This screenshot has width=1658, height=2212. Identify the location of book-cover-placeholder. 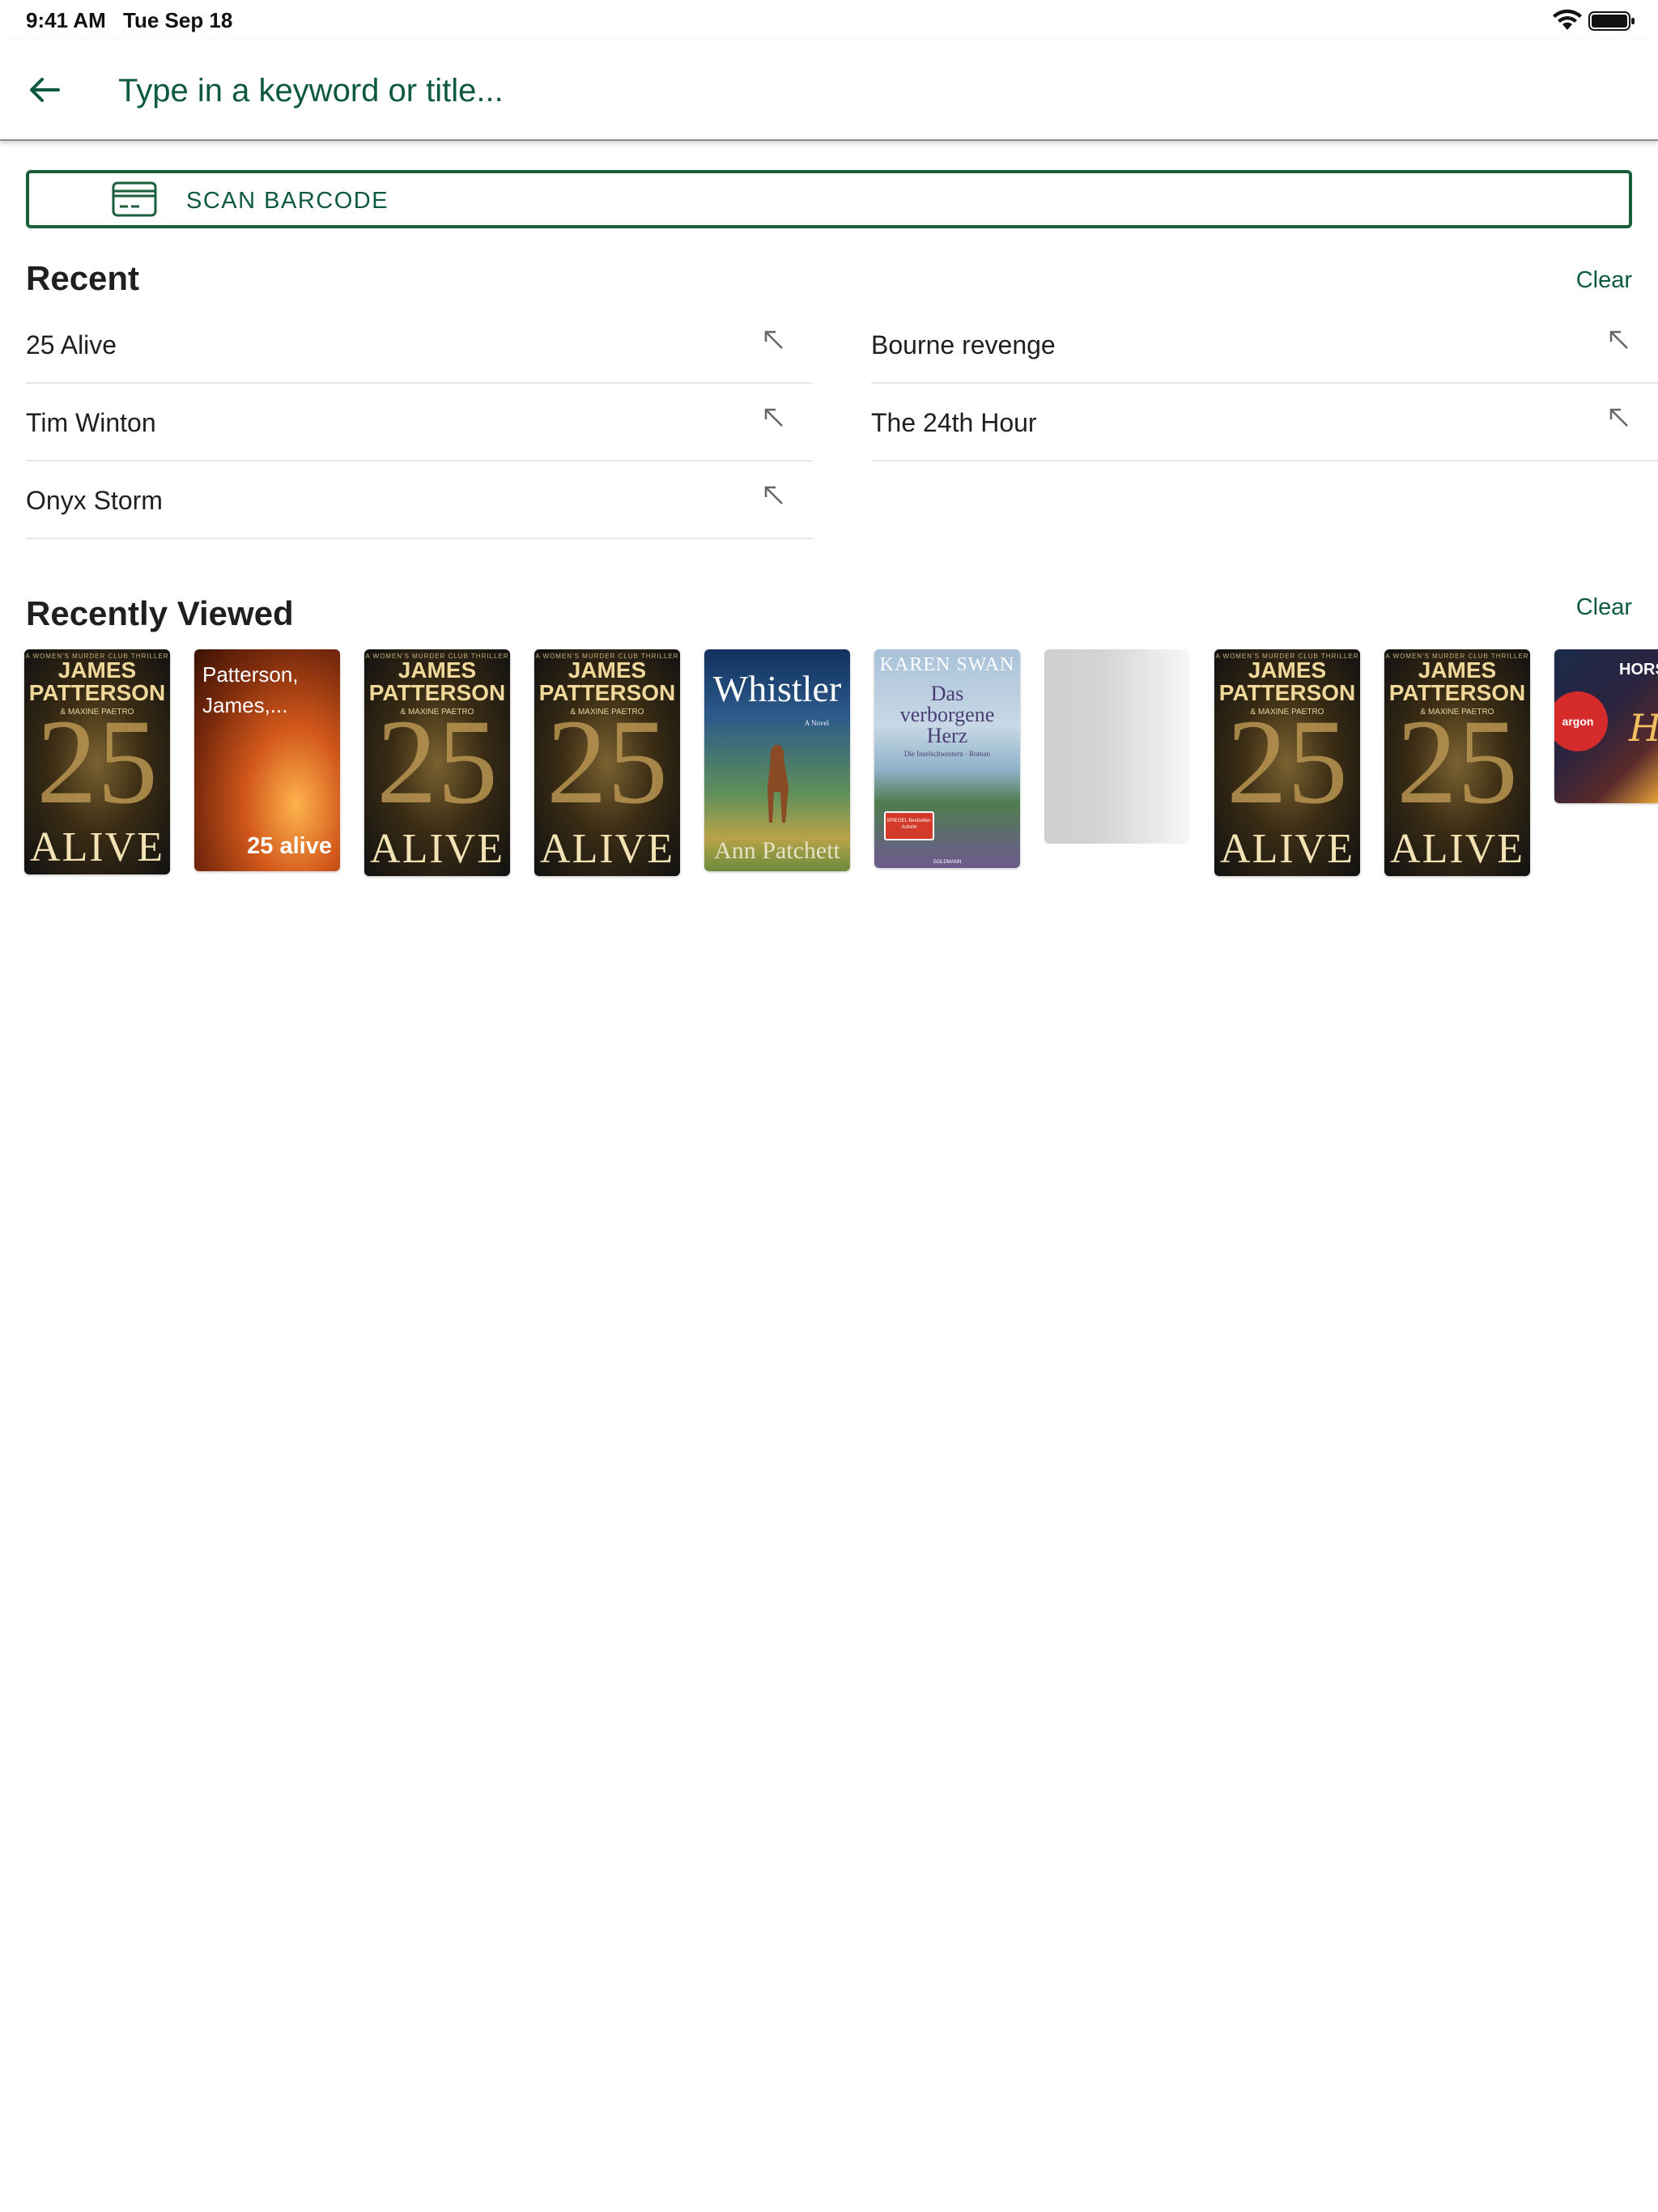
(1117, 747).